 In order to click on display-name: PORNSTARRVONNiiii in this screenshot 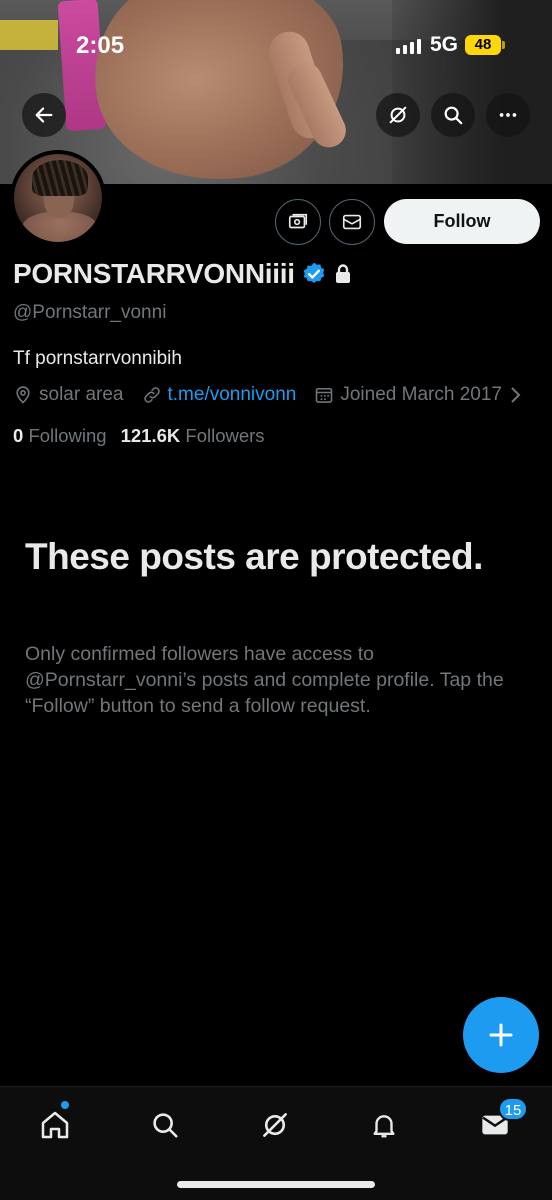, I will do `click(154, 273)`.